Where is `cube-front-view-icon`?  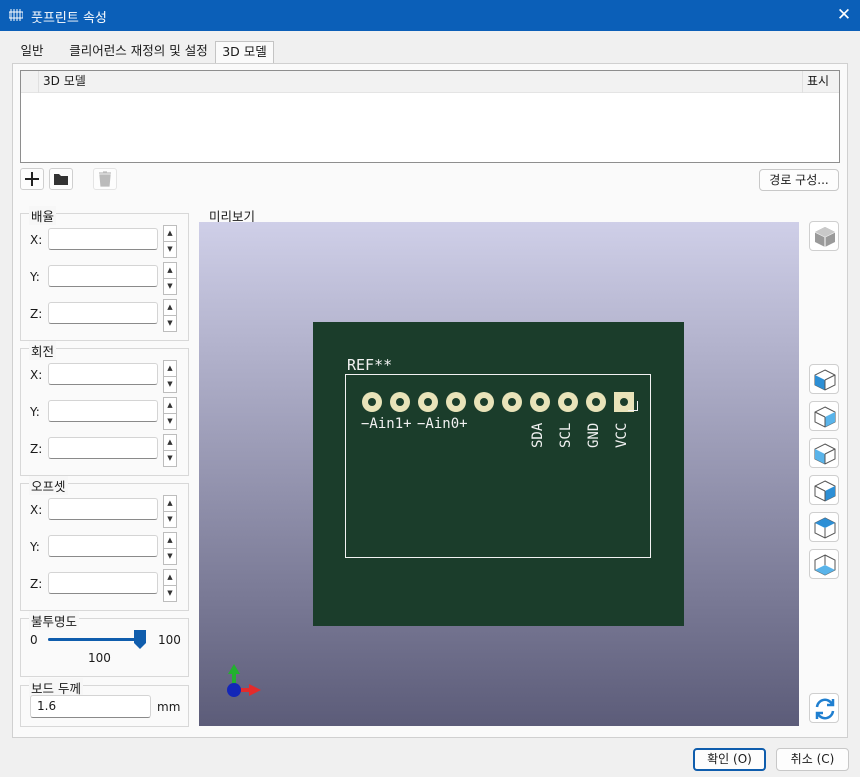 cube-front-view-icon is located at coordinates (825, 454).